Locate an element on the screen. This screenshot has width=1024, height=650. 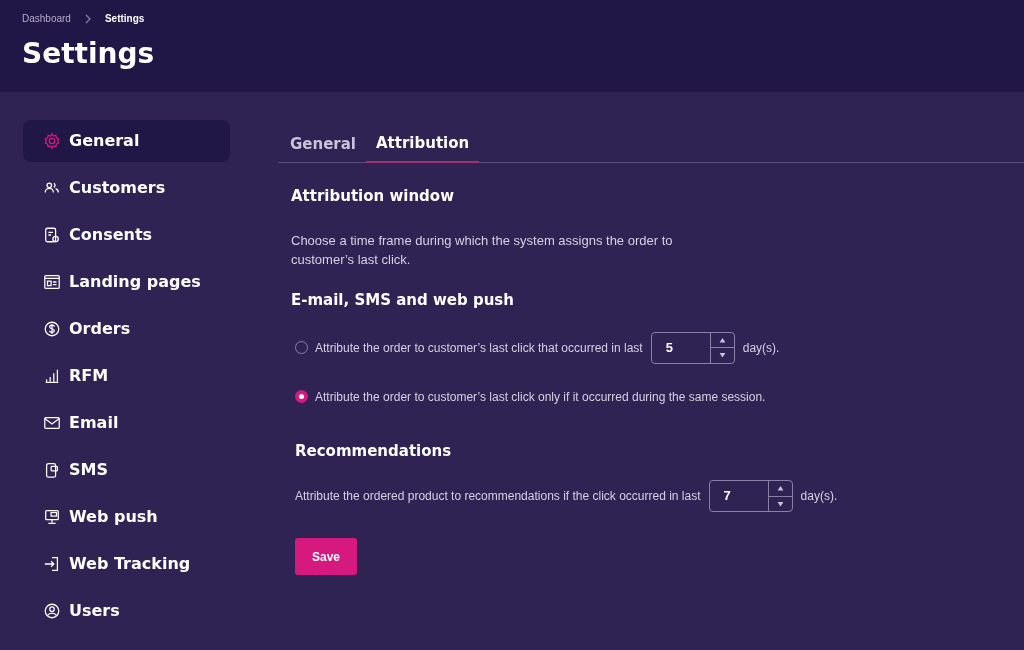
sidebar-item: Customers is located at coordinates (126, 188).